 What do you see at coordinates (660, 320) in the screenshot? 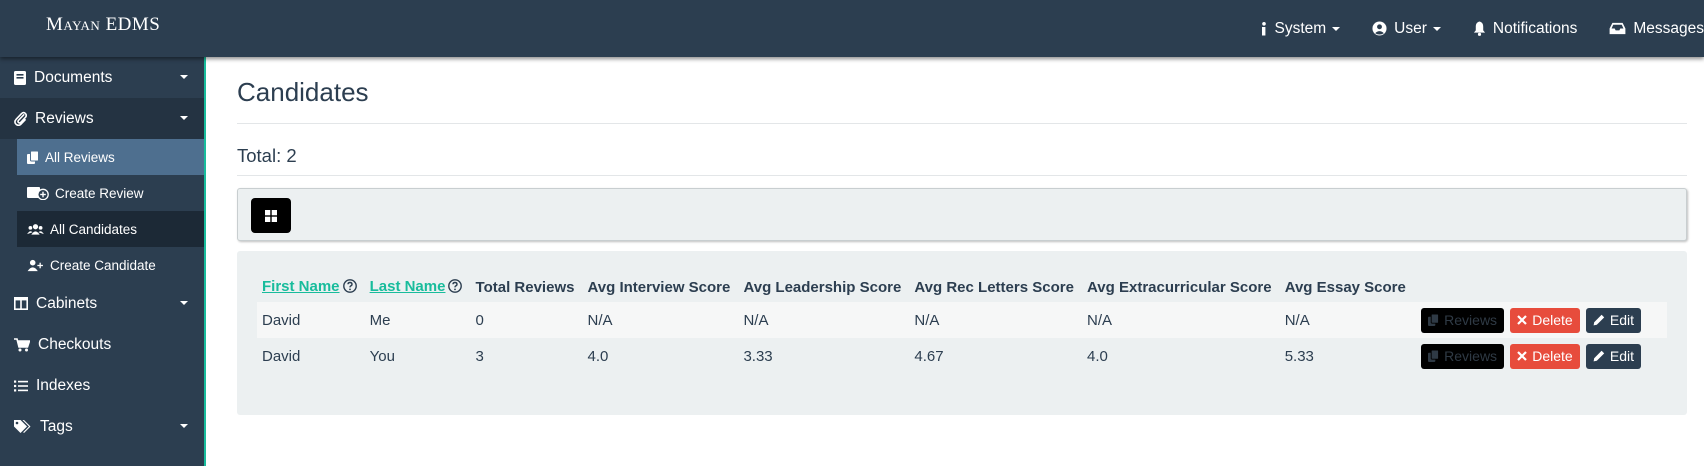
I see `cell-avg-interview: N/A` at bounding box center [660, 320].